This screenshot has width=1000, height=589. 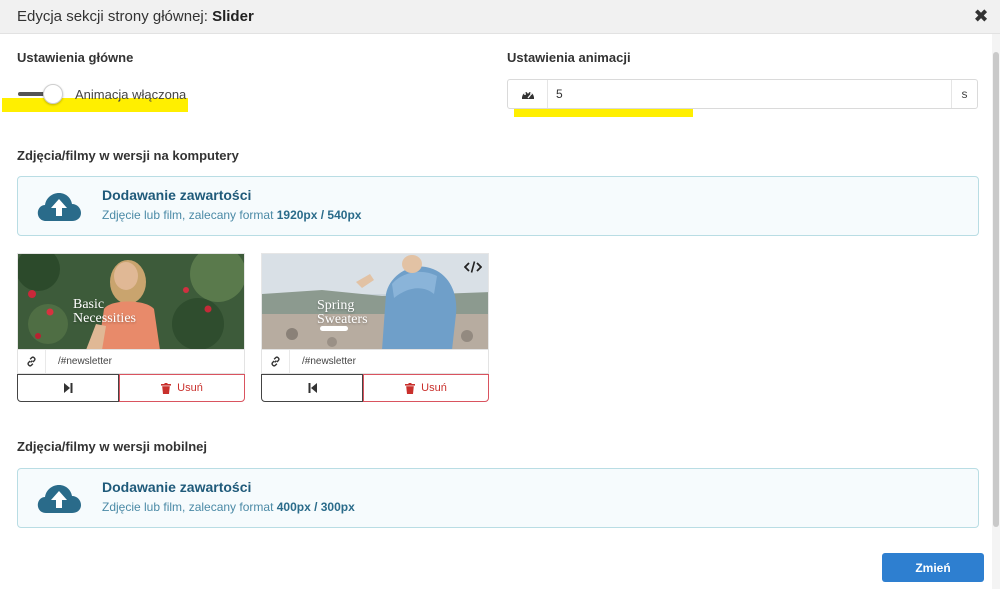 What do you see at coordinates (112, 446) in the screenshot?
I see `mobile-media-label: Zdjęcia/filmy w wersji mobilnej` at bounding box center [112, 446].